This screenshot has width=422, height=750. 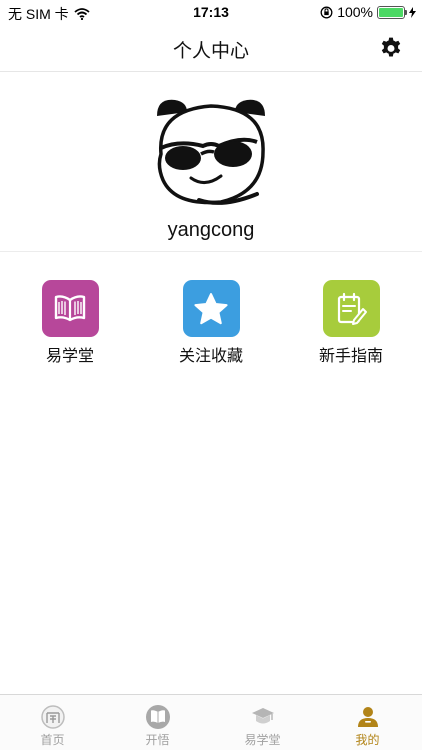 I want to click on tab-bar: 首页 开悟 易学堂 我的, so click(x=211, y=722).